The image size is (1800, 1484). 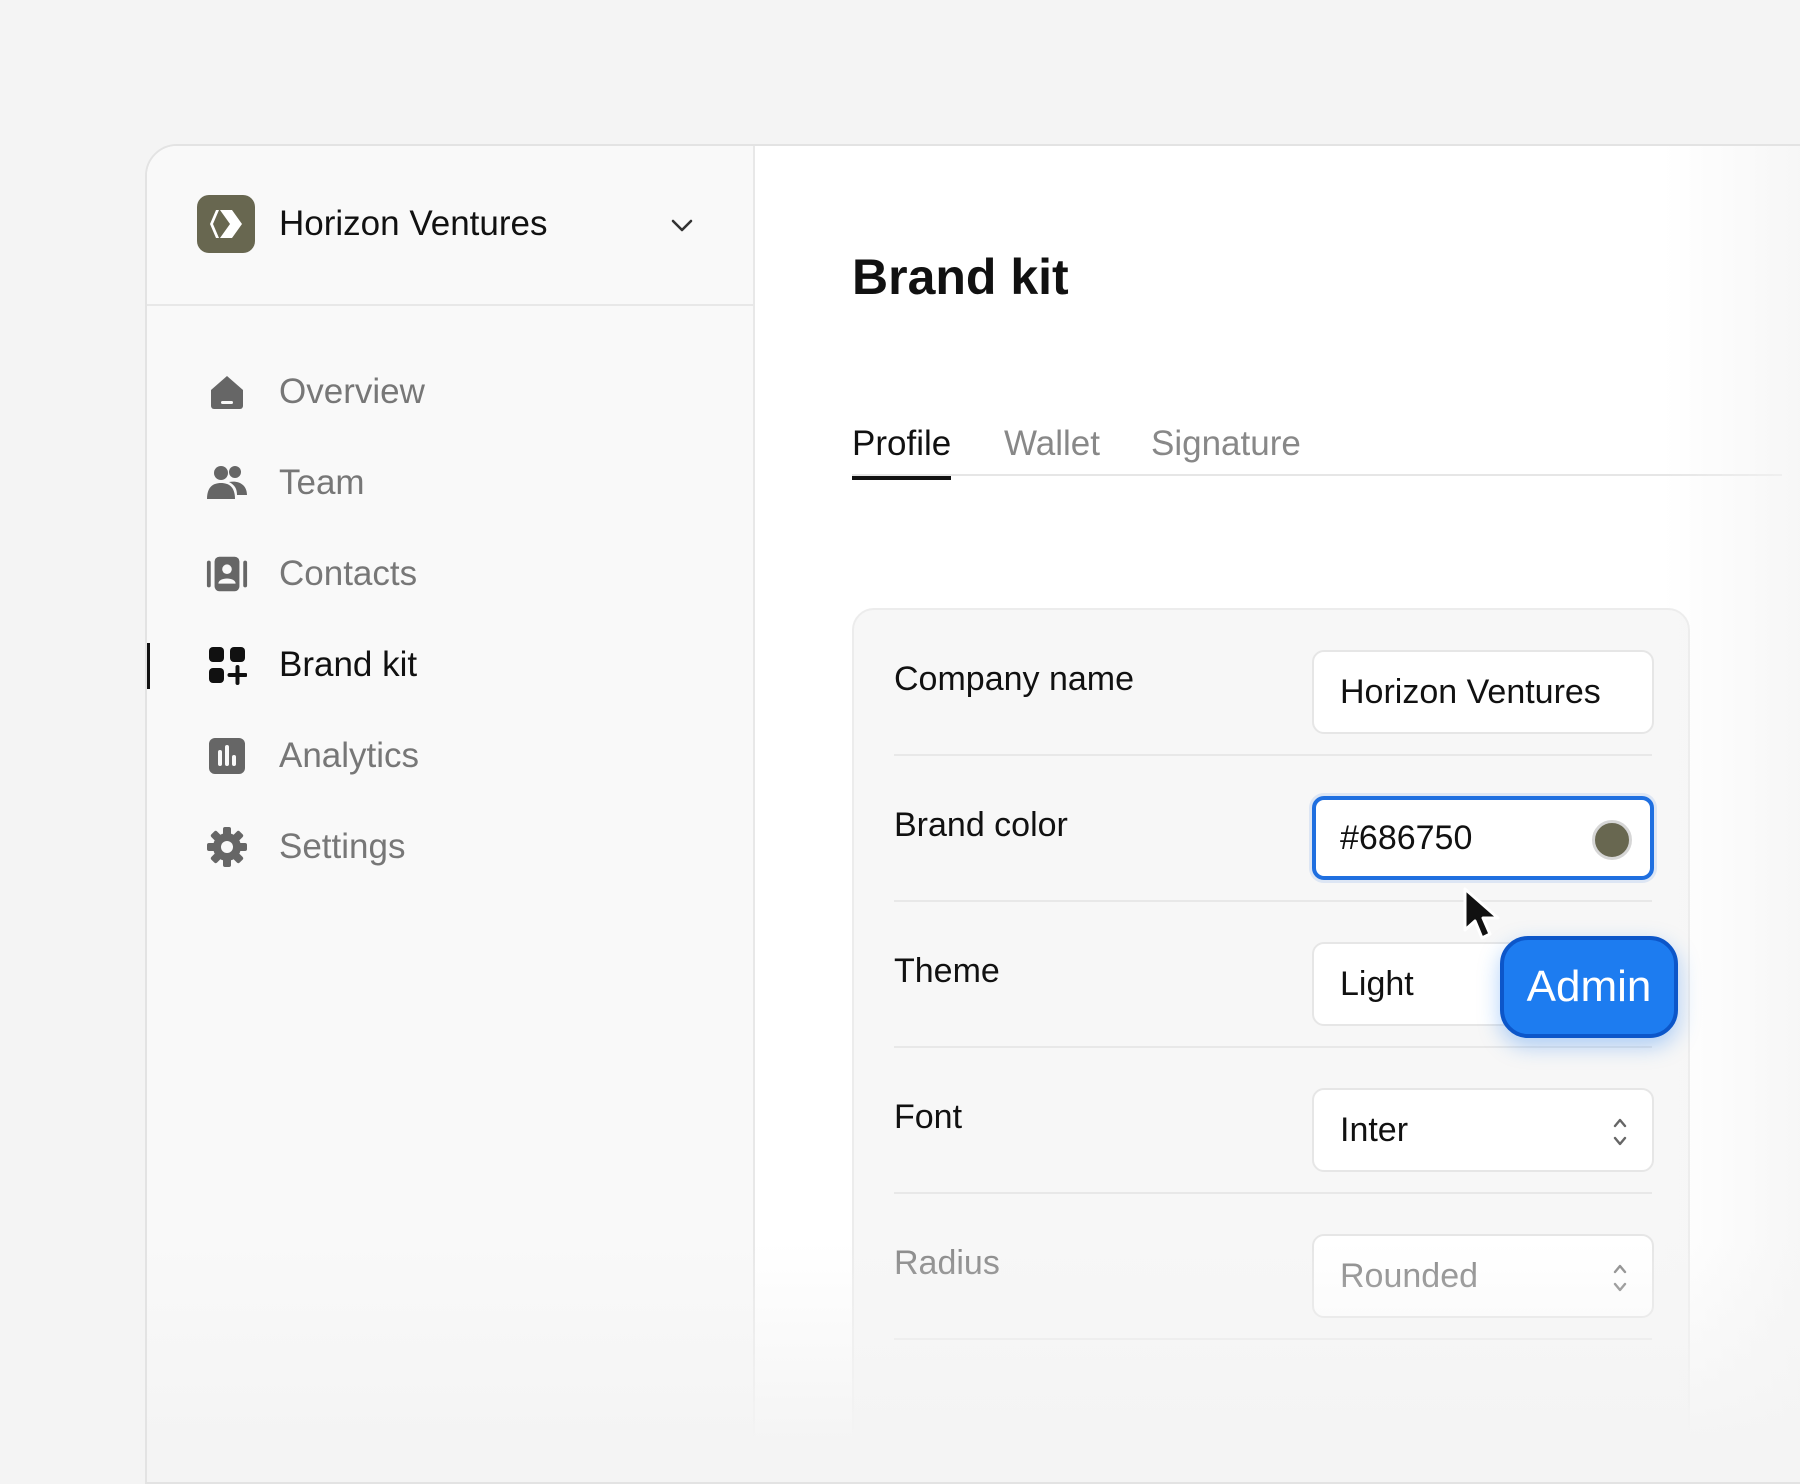 I want to click on mouse-cursor-icon, so click(x=1481, y=913).